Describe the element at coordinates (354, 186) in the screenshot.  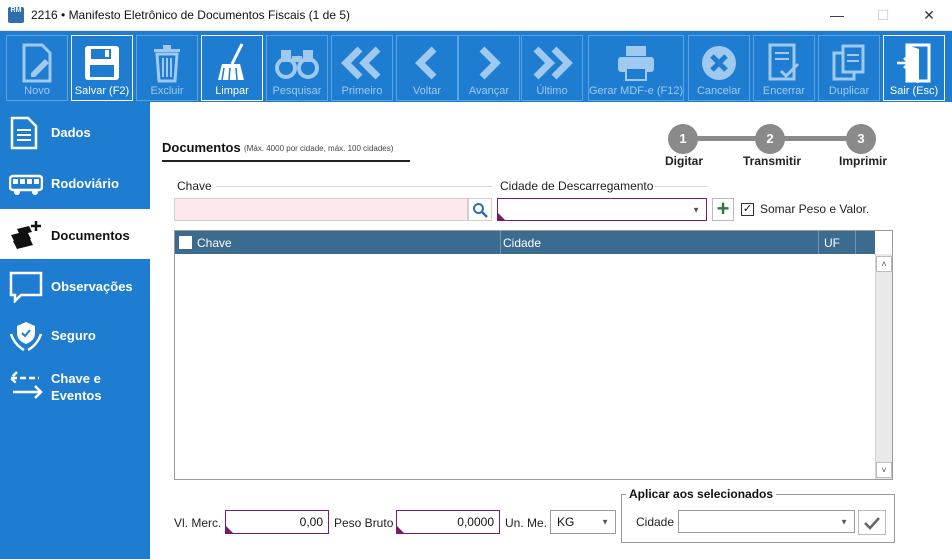
I see `chave-label-rule` at that location.